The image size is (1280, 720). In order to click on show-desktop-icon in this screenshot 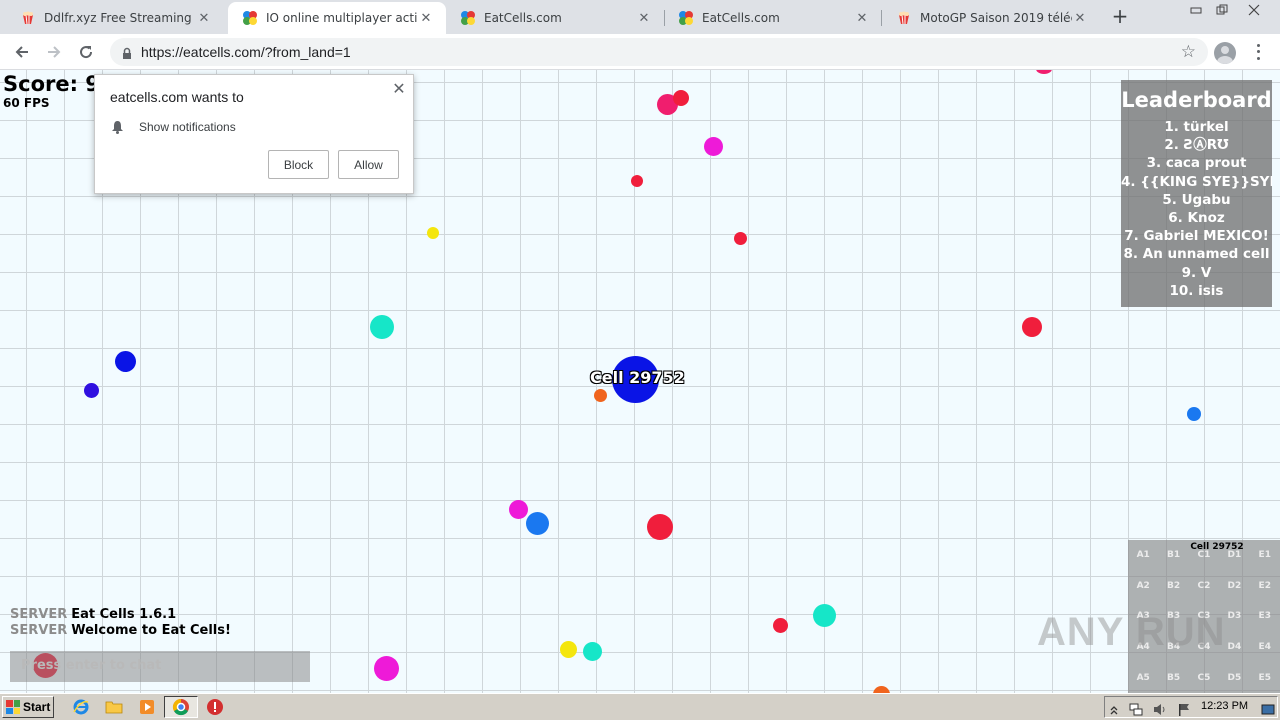, I will do `click(1268, 708)`.